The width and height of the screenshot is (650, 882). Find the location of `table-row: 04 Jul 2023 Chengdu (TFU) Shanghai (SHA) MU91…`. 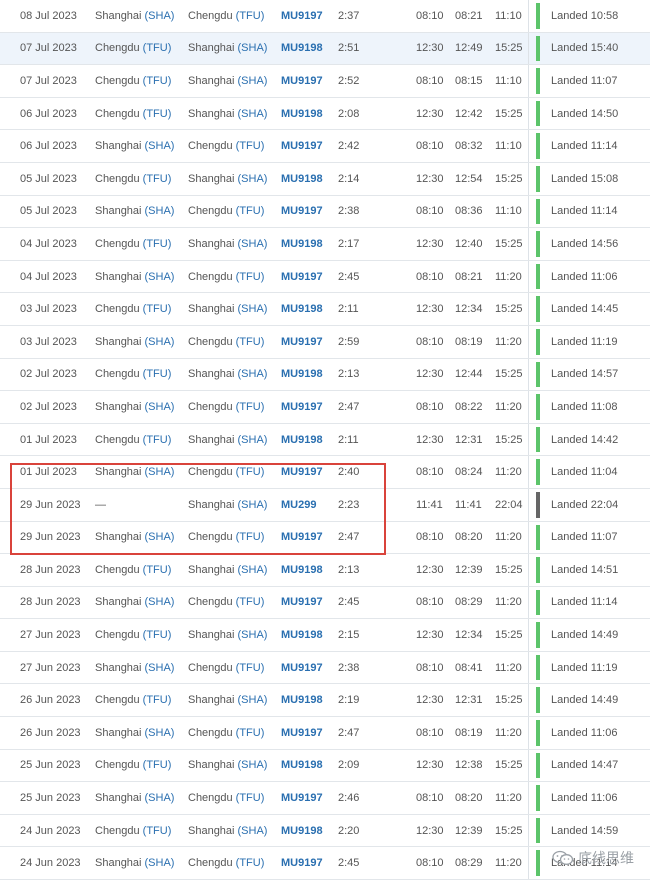

table-row: 04 Jul 2023 Chengdu (TFU) Shanghai (SHA) MU91… is located at coordinates (325, 244).